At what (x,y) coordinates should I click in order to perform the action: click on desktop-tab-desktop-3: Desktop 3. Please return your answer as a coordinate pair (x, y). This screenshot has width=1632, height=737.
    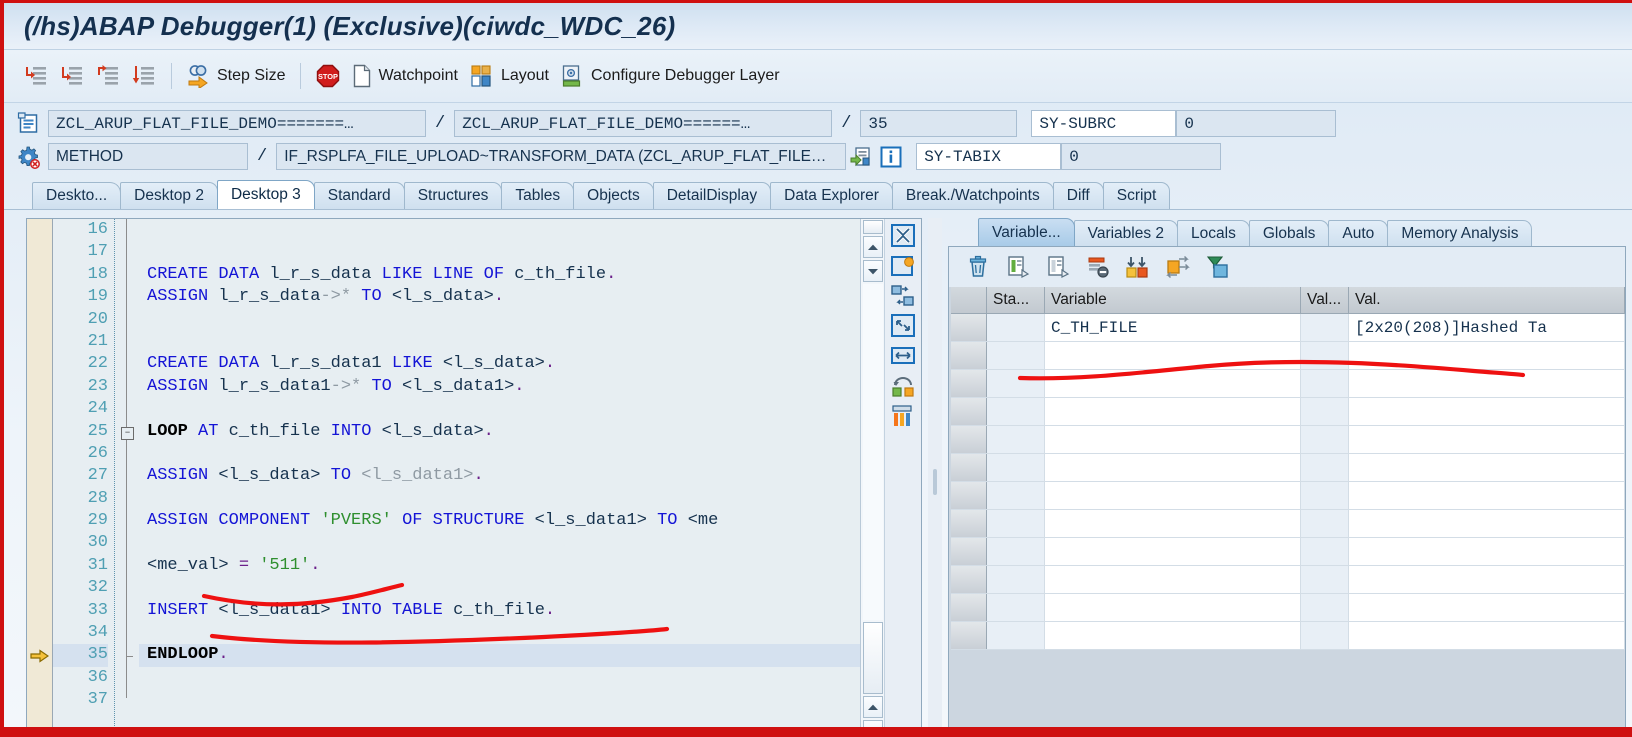
    Looking at the image, I should click on (265, 194).